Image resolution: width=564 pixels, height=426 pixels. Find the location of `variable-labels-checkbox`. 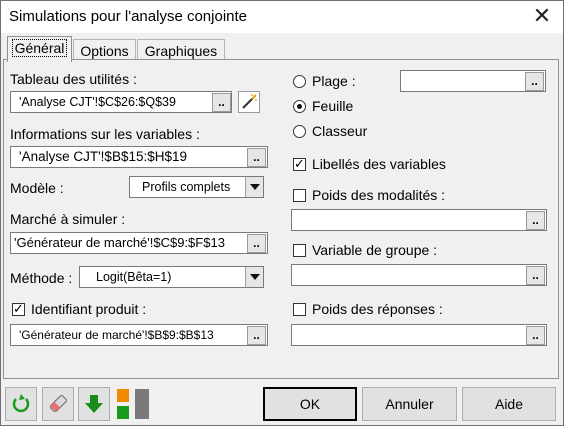

variable-labels-checkbox is located at coordinates (299, 164).